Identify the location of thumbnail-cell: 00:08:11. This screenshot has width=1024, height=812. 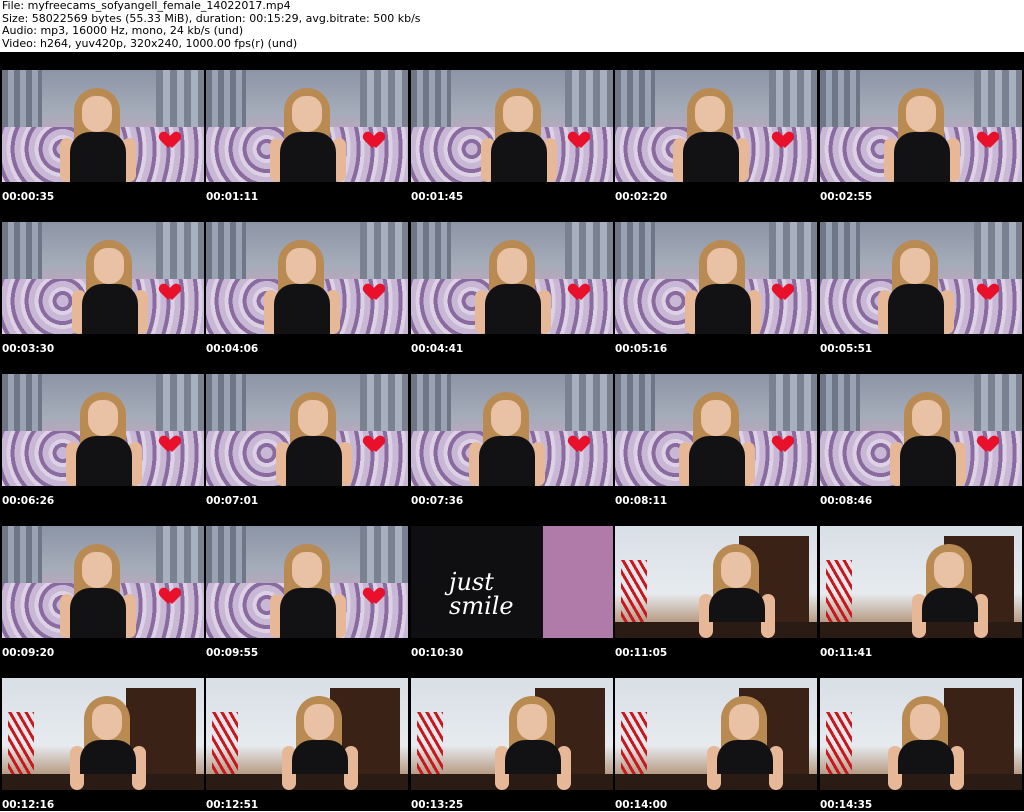
(715, 432).